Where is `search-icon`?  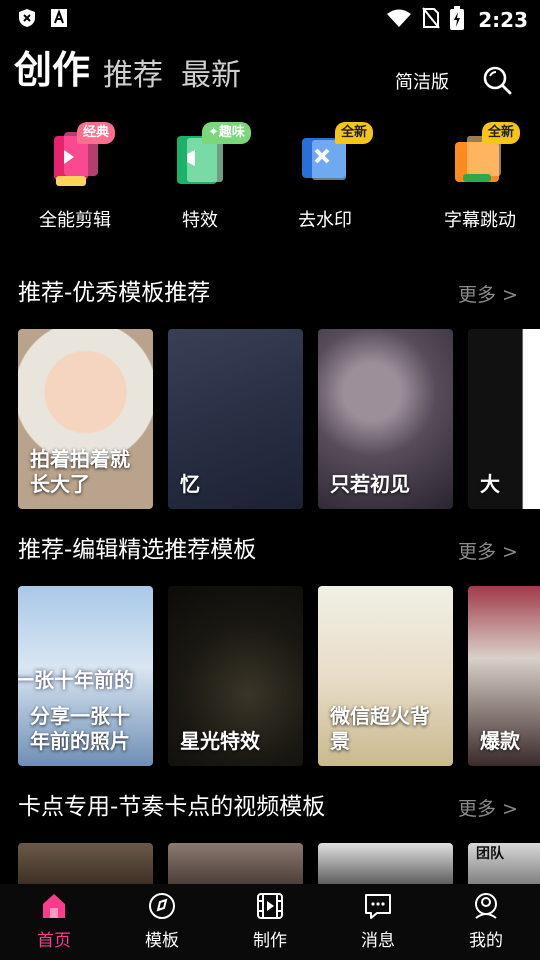 search-icon is located at coordinates (497, 80).